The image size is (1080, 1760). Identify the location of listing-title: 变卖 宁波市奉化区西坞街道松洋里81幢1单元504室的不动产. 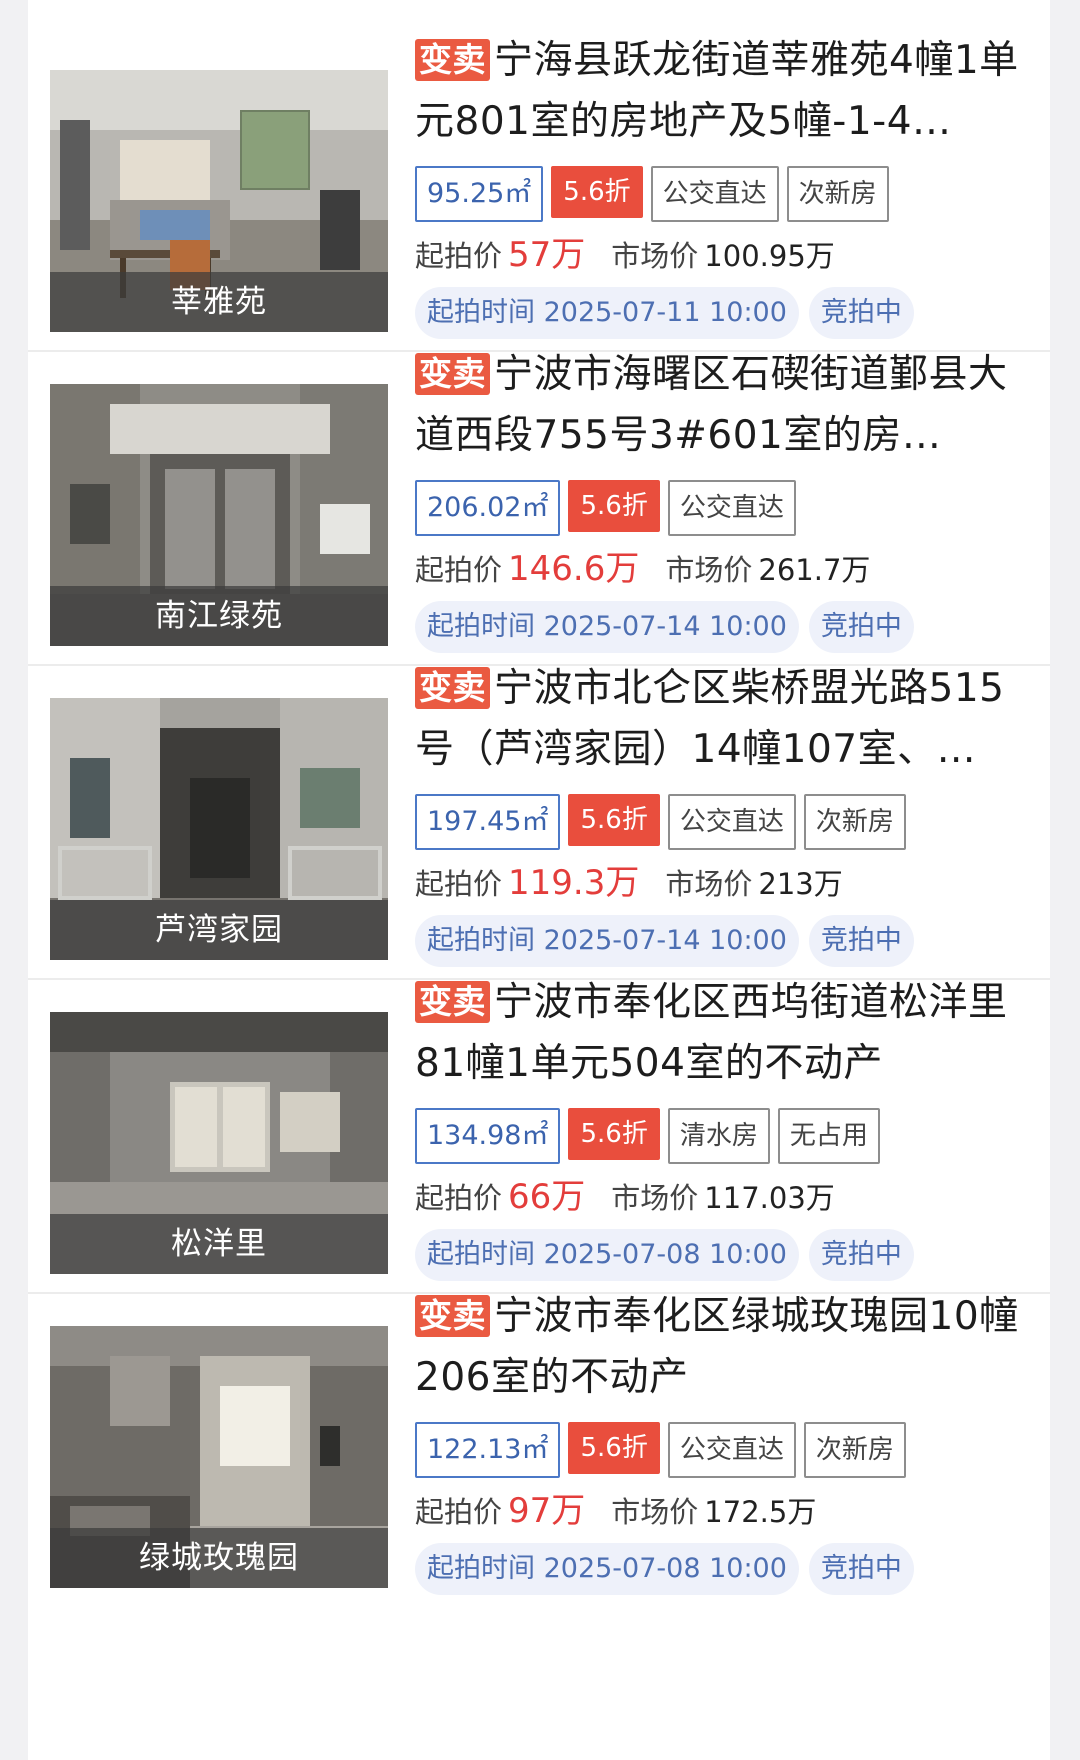
(725, 1033).